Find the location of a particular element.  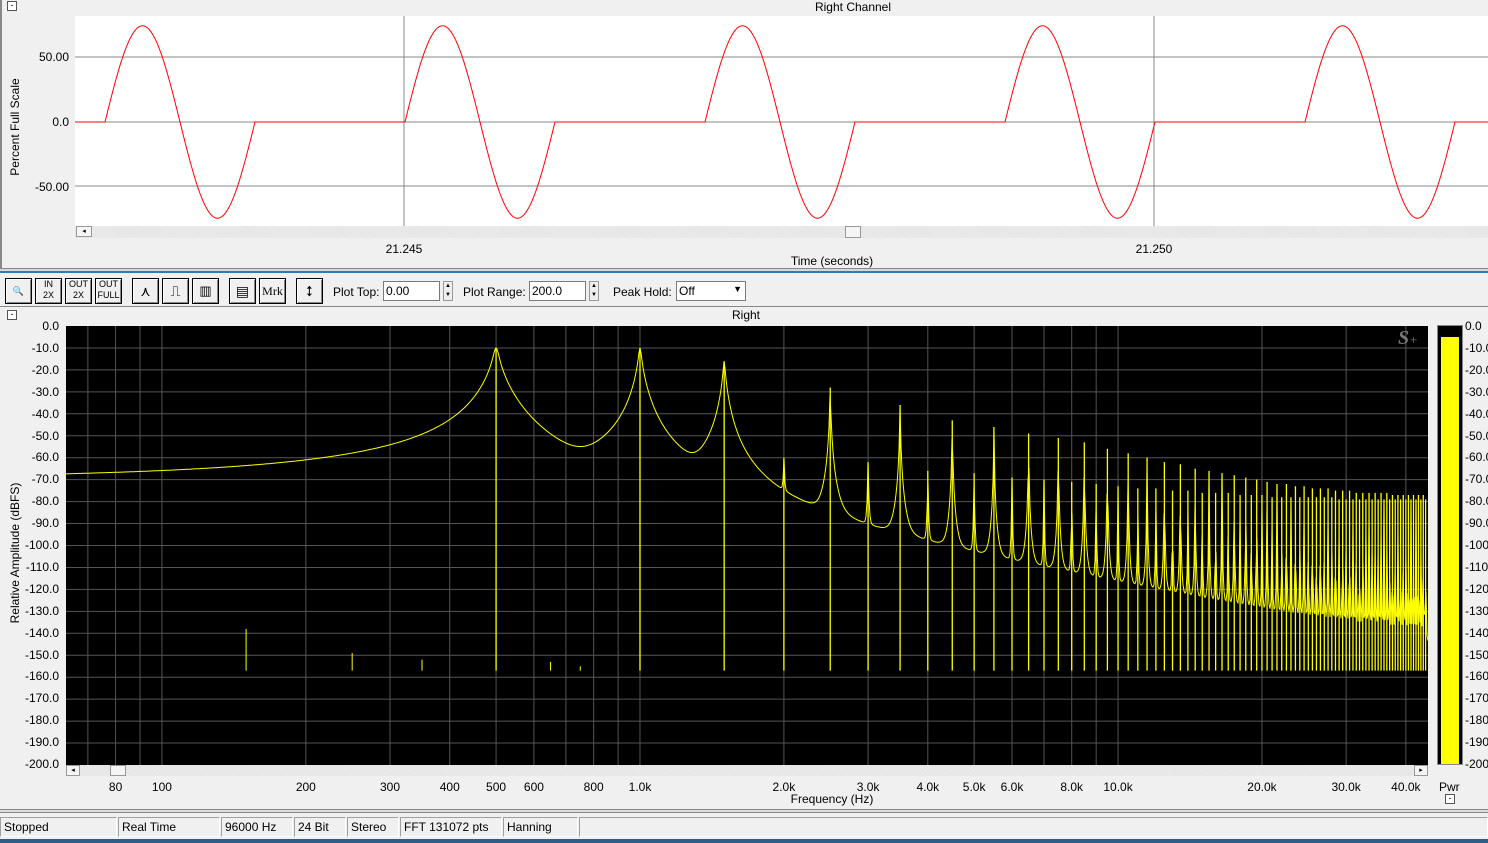

plot-top-input: 0.00 is located at coordinates (411, 291).